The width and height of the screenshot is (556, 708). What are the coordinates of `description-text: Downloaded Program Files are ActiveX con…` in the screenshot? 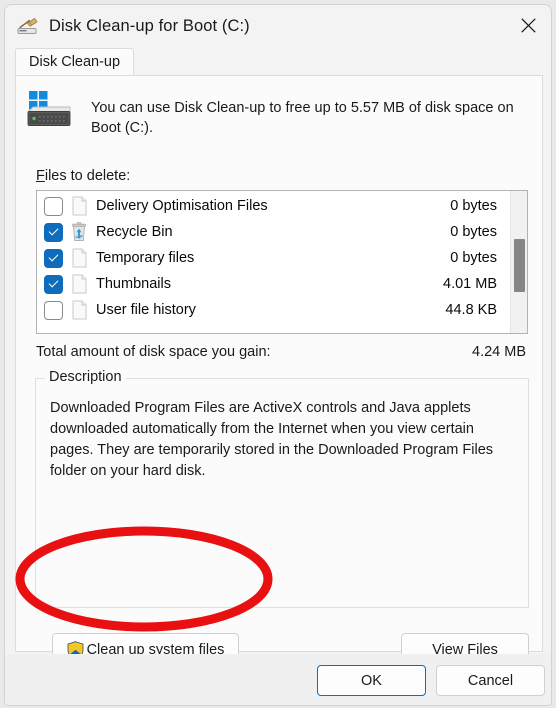 It's located at (272, 439).